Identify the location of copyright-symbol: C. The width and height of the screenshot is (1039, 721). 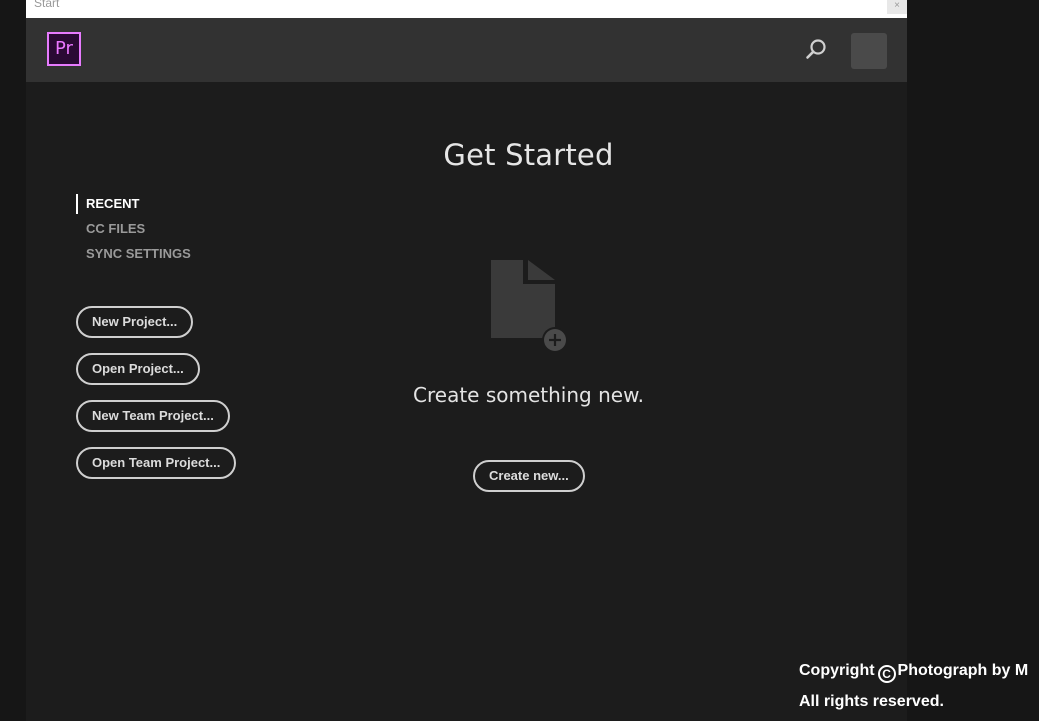
(886, 674).